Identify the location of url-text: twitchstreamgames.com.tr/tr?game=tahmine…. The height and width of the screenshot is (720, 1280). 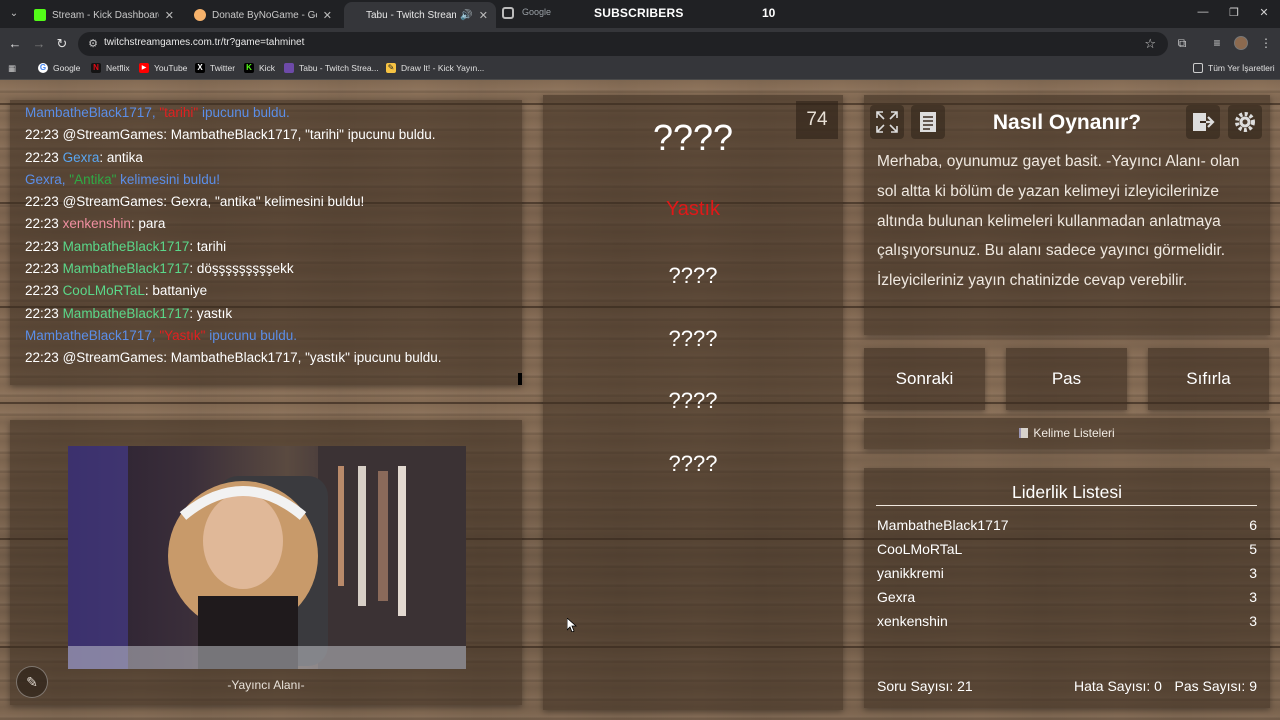
(204, 42).